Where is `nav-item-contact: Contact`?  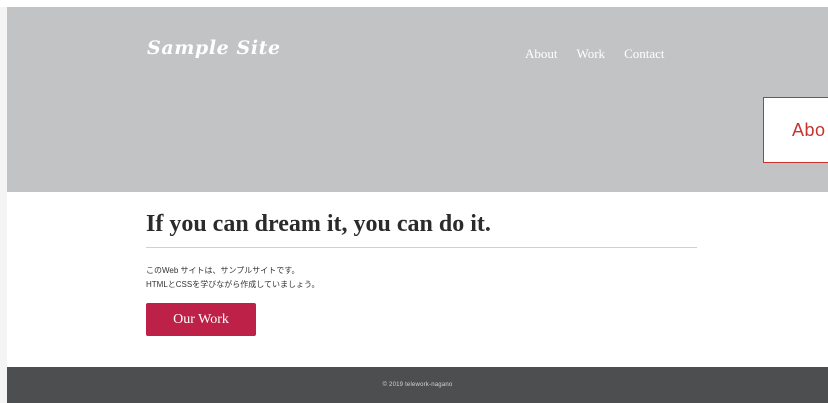
nav-item-contact: Contact is located at coordinates (644, 54).